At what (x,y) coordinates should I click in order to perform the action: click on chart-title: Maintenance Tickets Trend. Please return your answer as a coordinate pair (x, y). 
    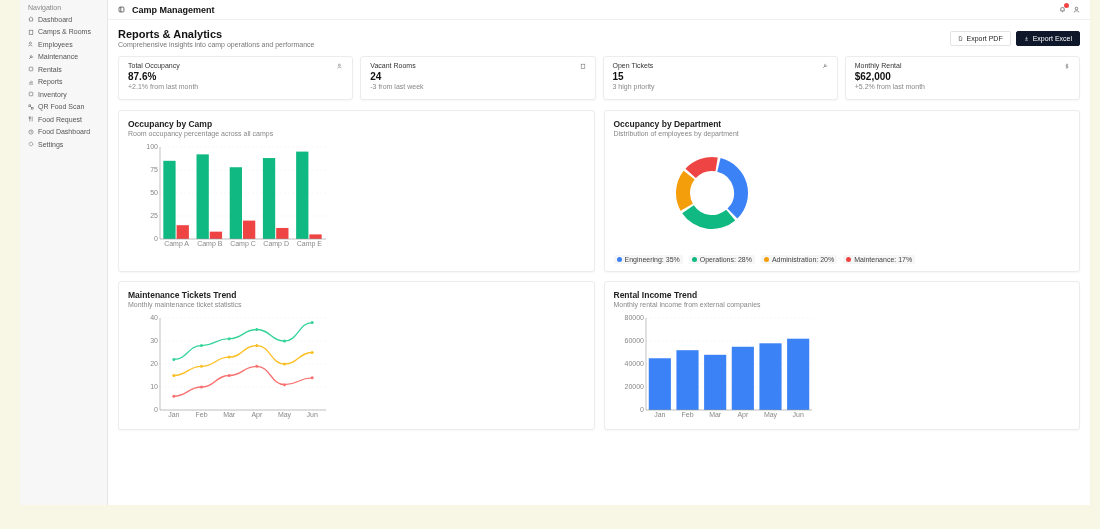
    Looking at the image, I should click on (183, 295).